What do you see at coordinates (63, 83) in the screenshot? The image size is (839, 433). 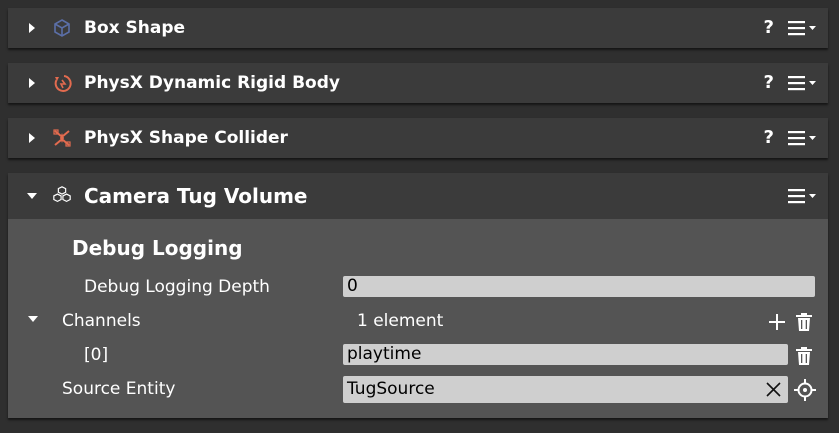 I see `rigid-body-icon` at bounding box center [63, 83].